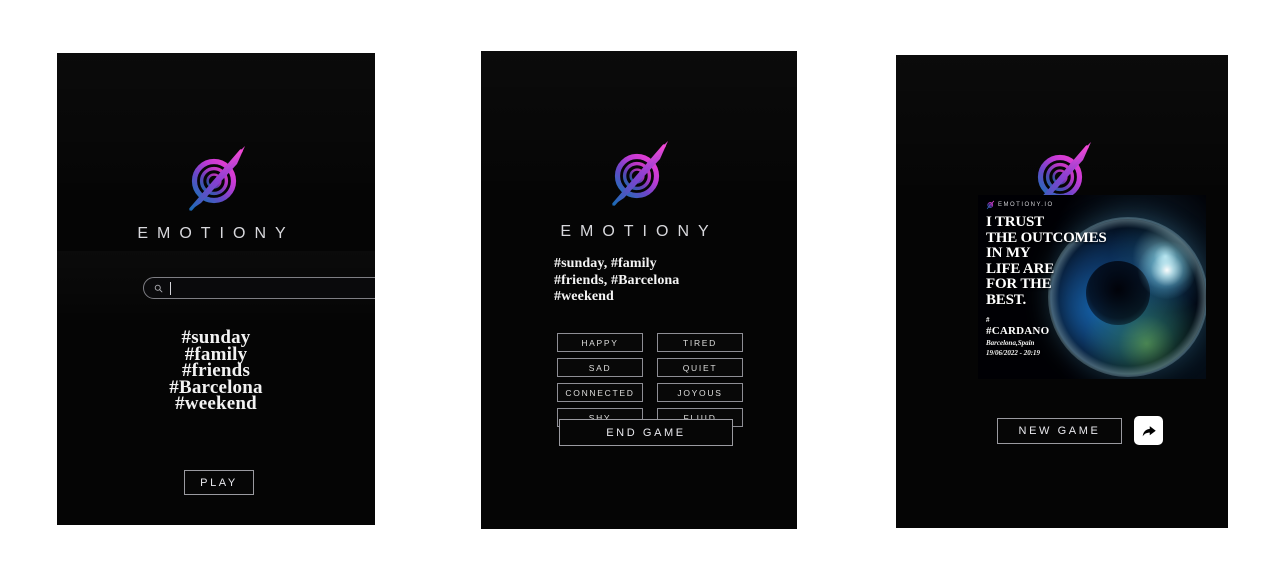 The height and width of the screenshot is (578, 1280). Describe the element at coordinates (600, 367) in the screenshot. I see `emotion-button-sad: SAD` at that location.